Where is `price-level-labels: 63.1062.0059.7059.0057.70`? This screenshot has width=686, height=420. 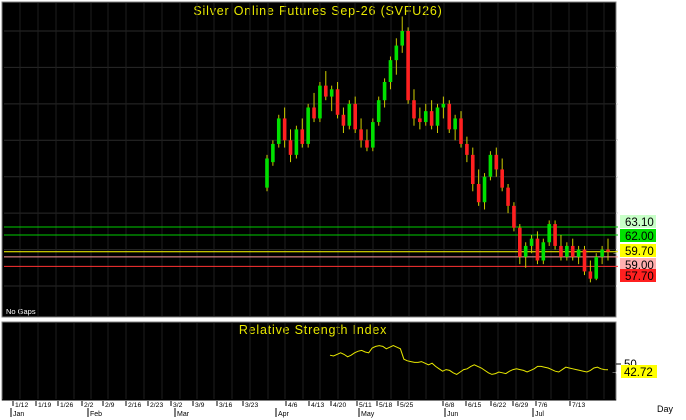 price-level-labels: 63.1062.0059.7059.0057.70 is located at coordinates (638, 249).